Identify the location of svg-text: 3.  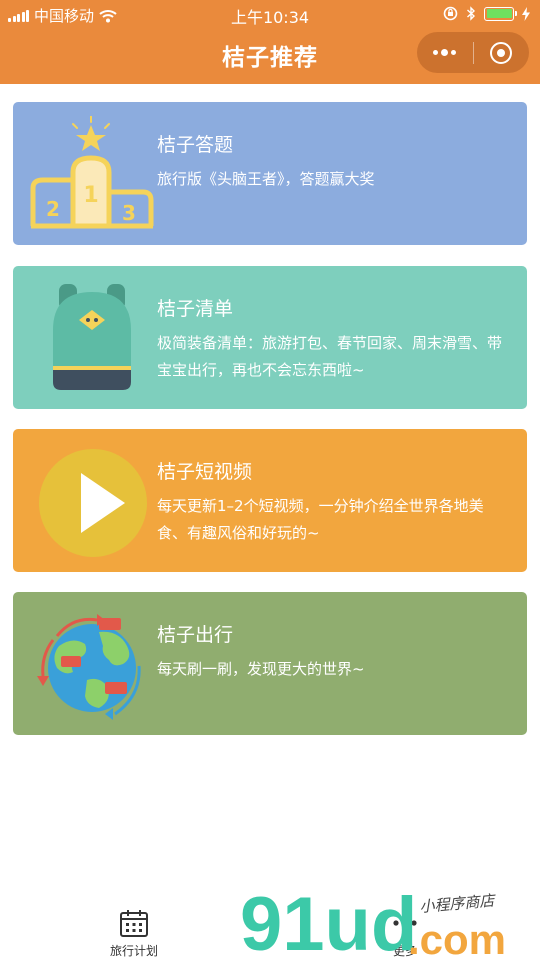
(129, 213).